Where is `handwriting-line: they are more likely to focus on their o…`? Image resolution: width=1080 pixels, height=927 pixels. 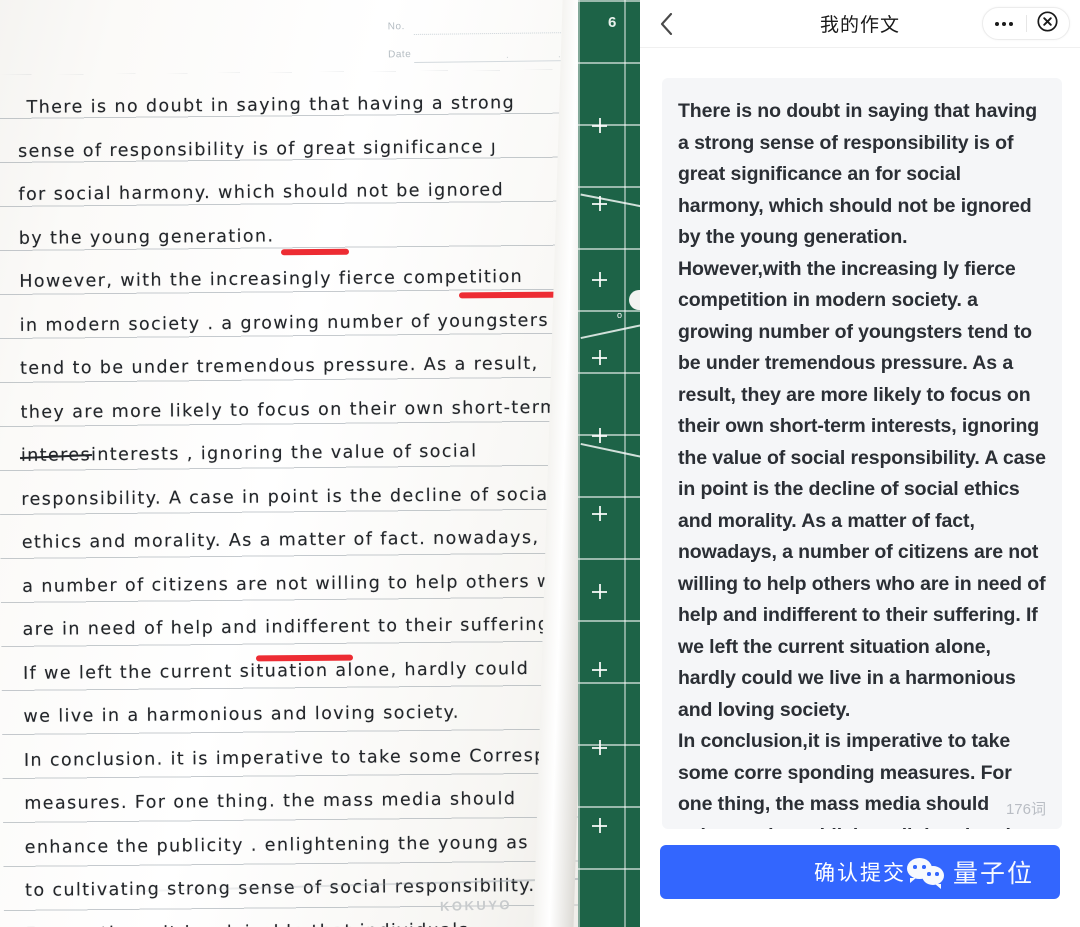 handwriting-line: they are more likely to focus on their o… is located at coordinates (289, 410).